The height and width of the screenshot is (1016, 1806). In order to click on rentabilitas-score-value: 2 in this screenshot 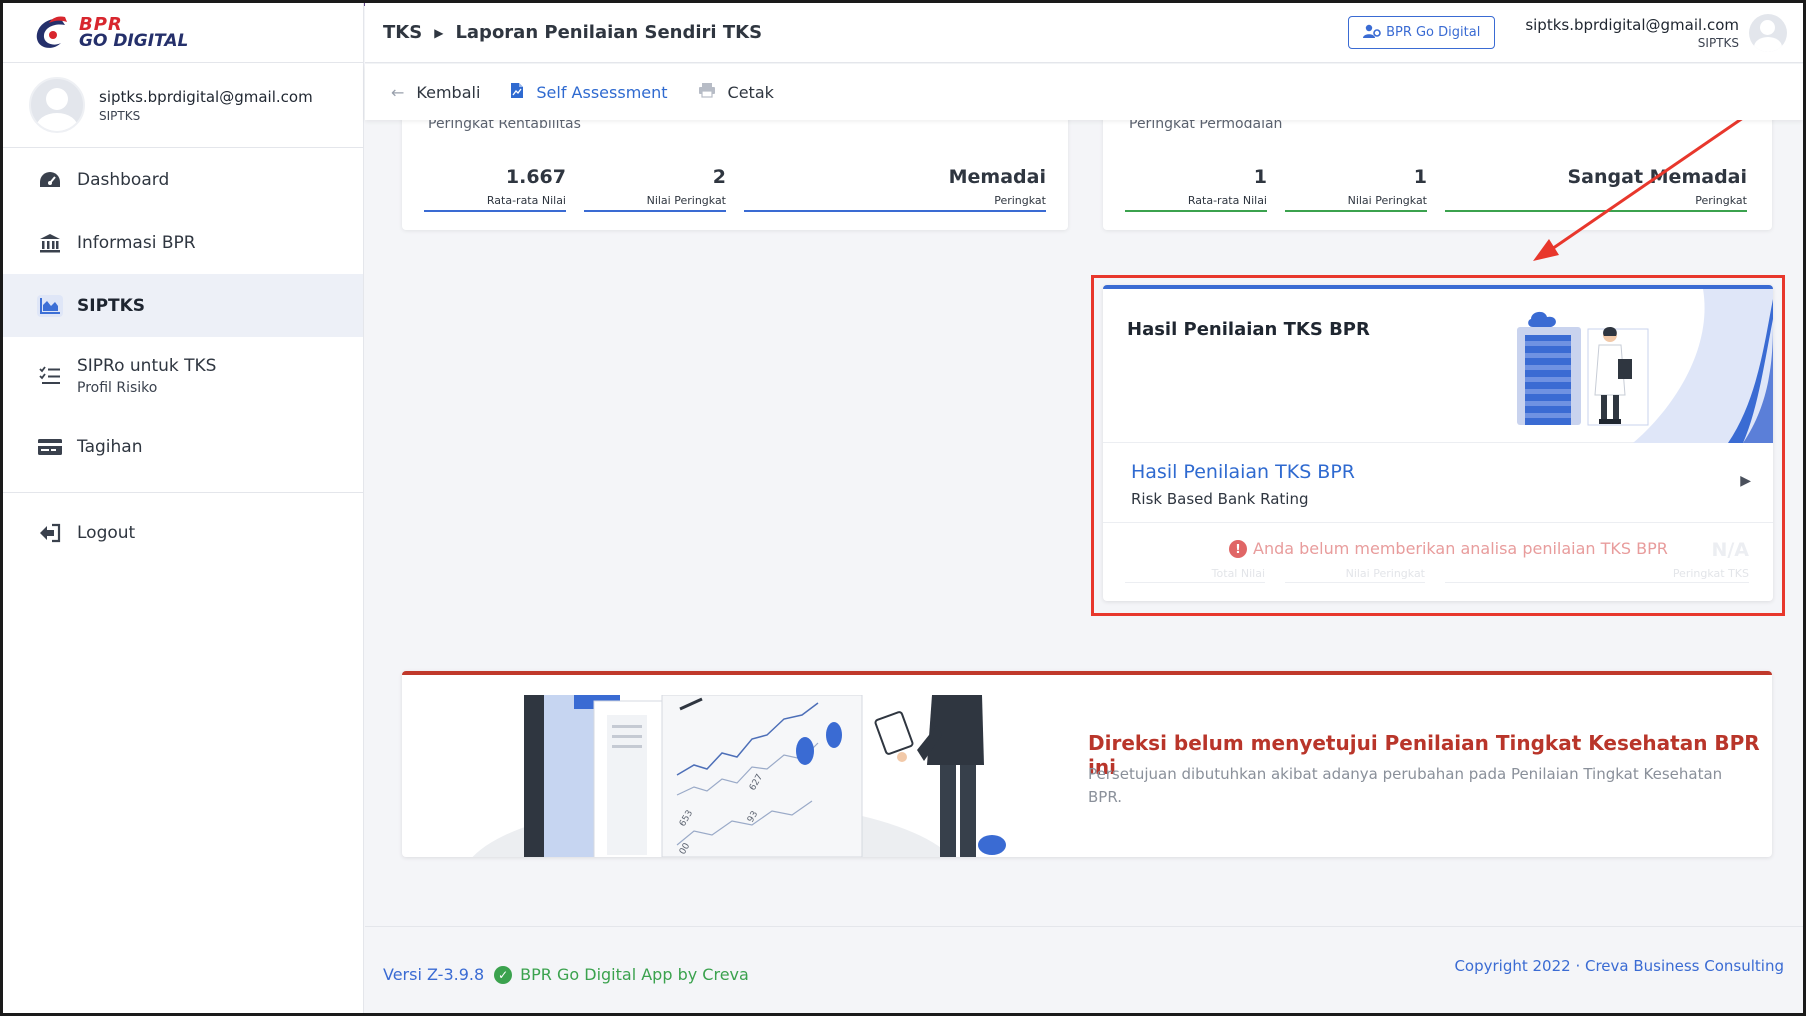, I will do `click(719, 177)`.